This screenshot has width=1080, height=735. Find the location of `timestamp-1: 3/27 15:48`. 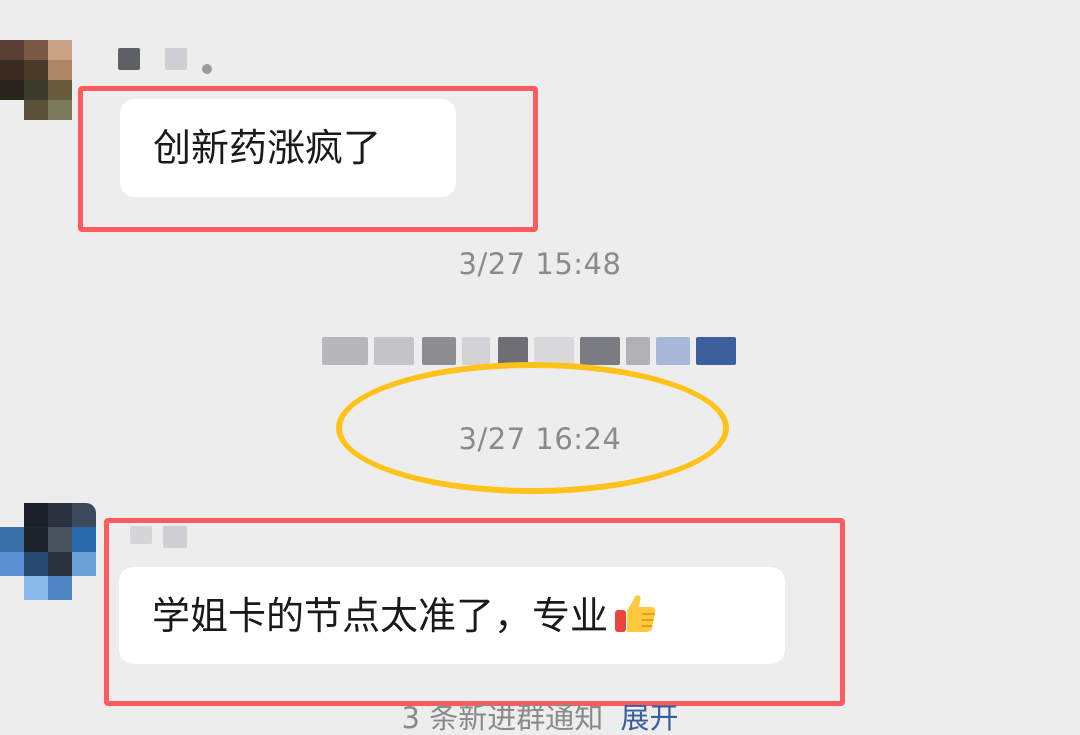

timestamp-1: 3/27 15:48 is located at coordinates (540, 264).